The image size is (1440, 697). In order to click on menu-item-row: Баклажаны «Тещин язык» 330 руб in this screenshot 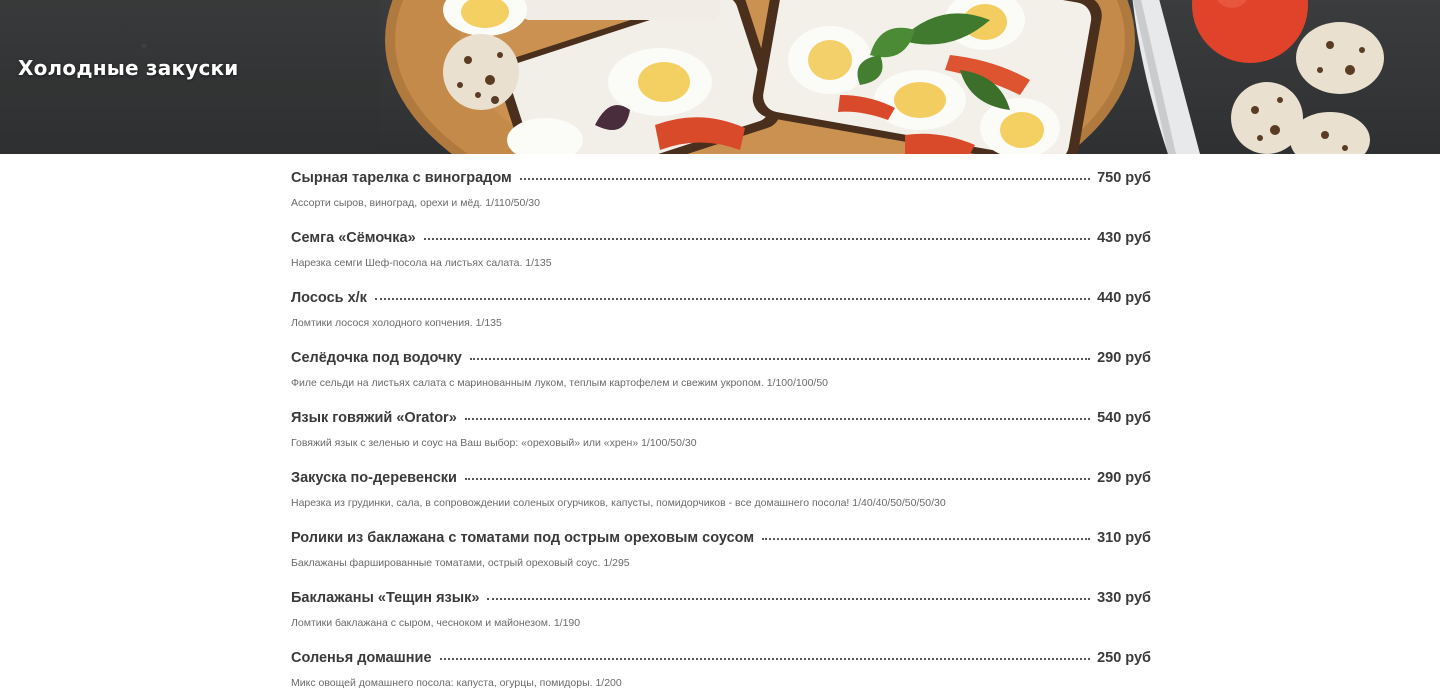, I will do `click(721, 598)`.